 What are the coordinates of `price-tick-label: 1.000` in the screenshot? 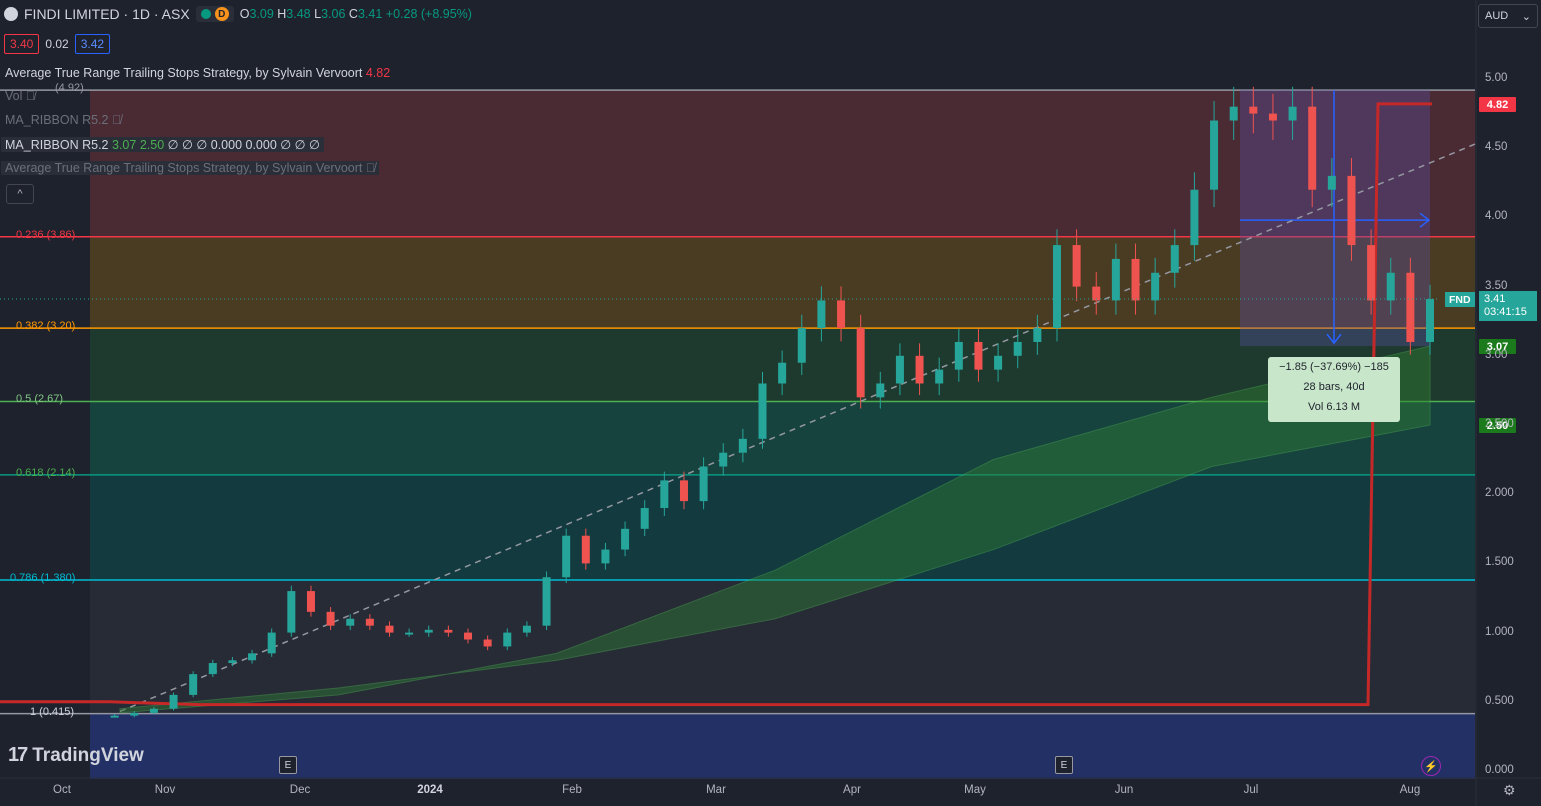 It's located at (1499, 631).